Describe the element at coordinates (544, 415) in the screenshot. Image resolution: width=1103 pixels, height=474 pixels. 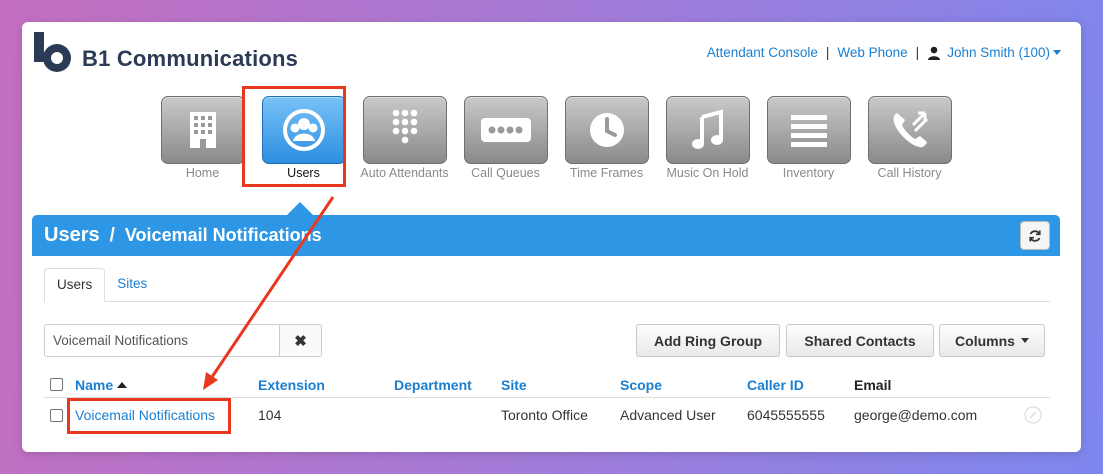
I see `cell-site: Toronto Office` at that location.